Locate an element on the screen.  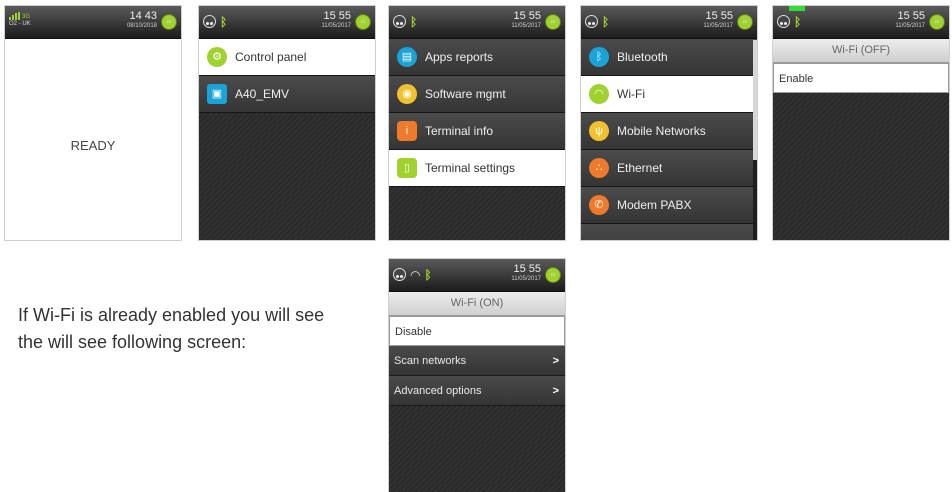
page-title: Wi-Fi (OFF) is located at coordinates (861, 51).